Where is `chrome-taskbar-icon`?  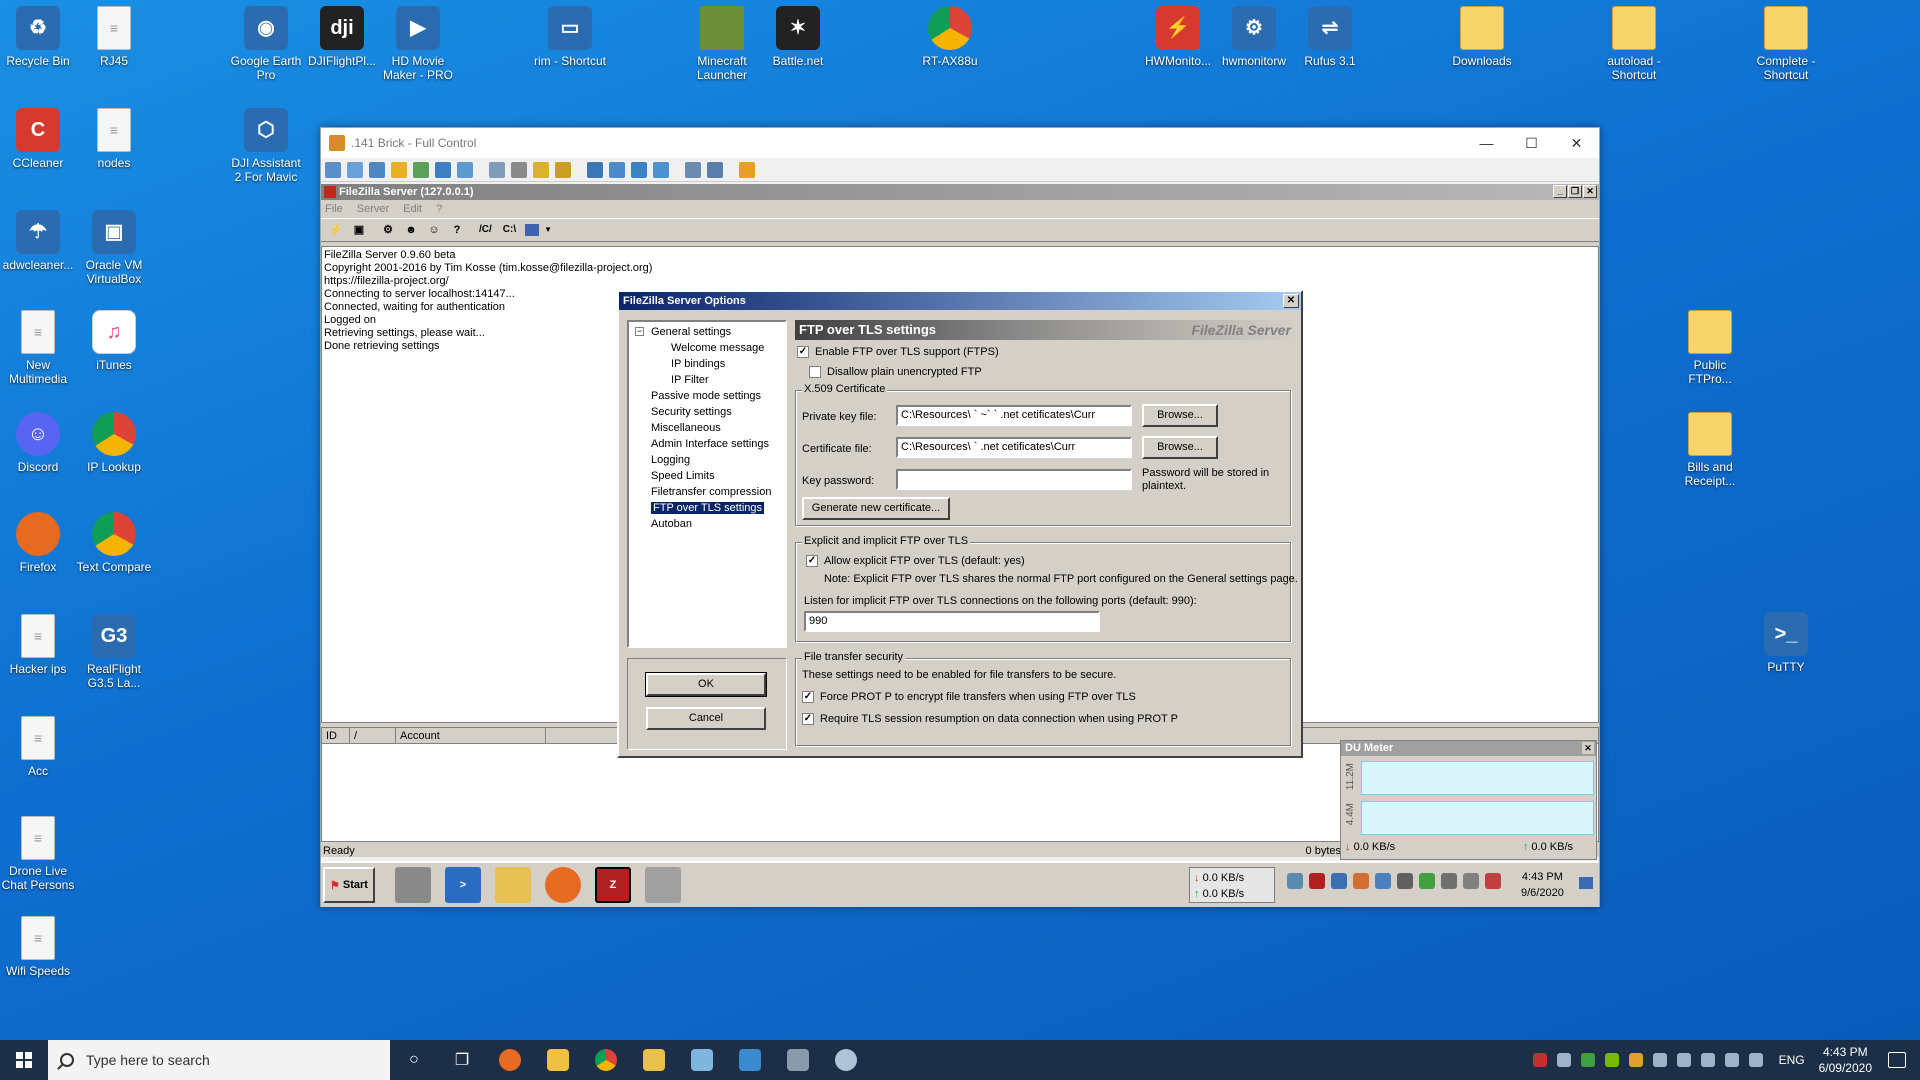 chrome-taskbar-icon is located at coordinates (606, 1060).